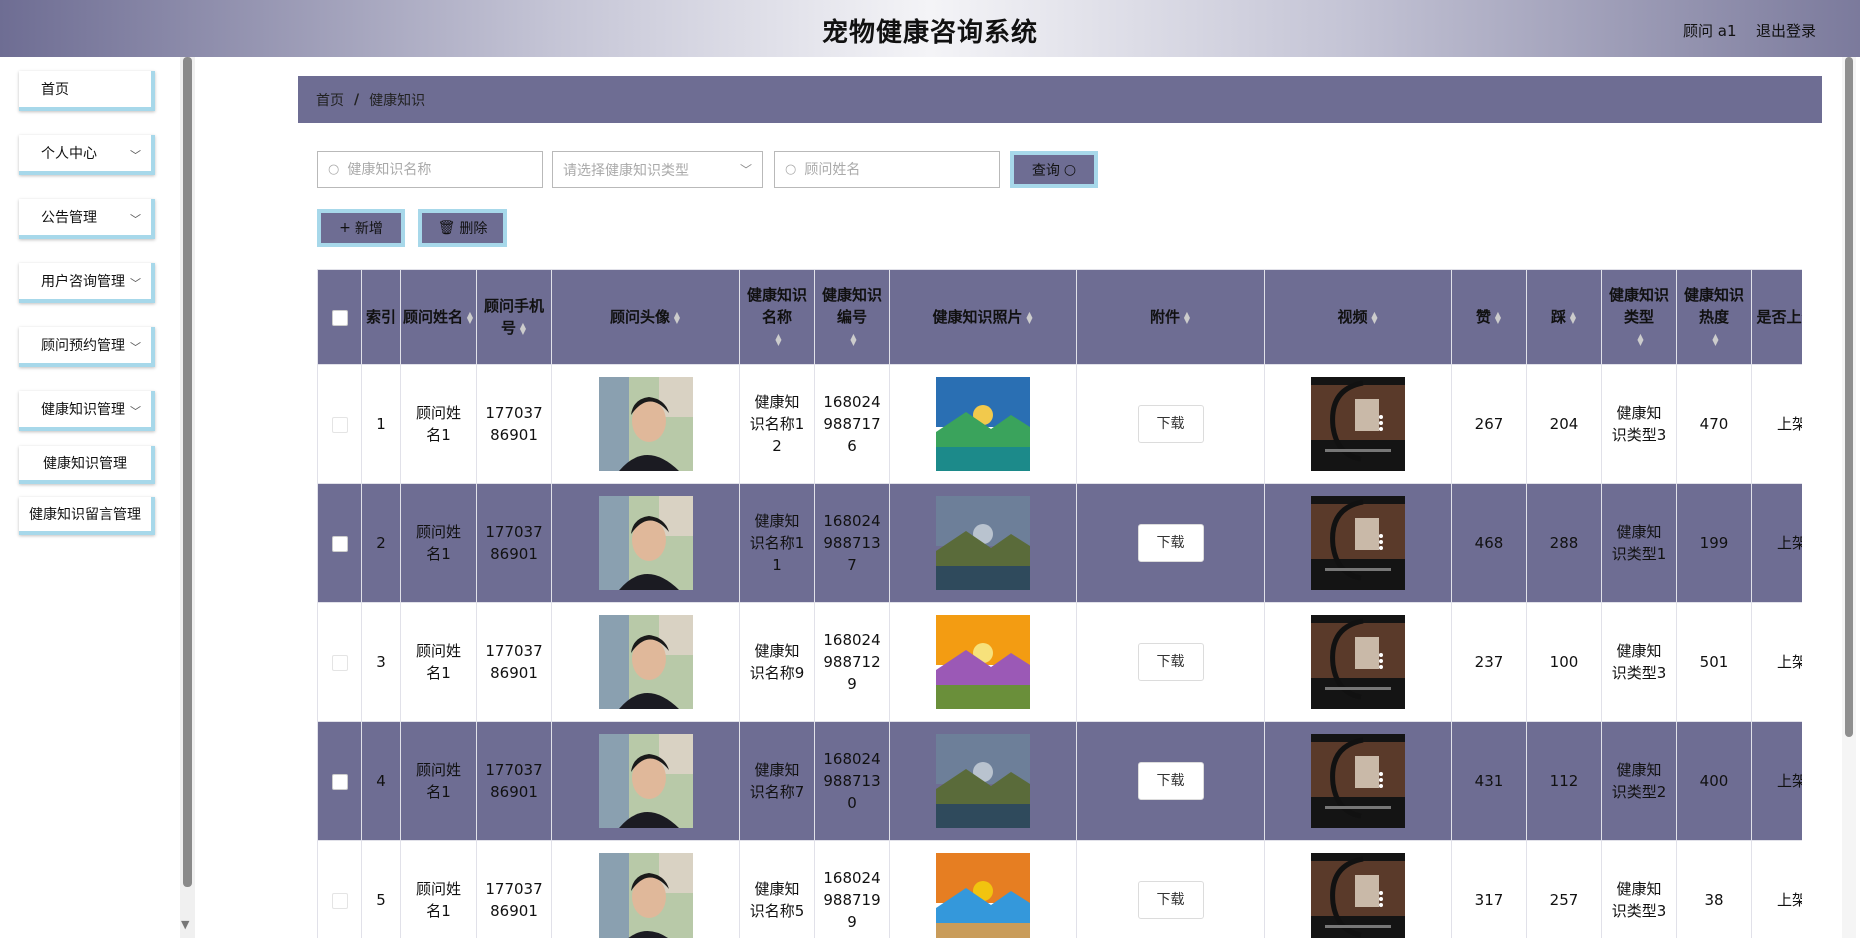 The image size is (1860, 938). I want to click on col-header-attachment: 附件 ▲ ▼, so click(1170, 317).